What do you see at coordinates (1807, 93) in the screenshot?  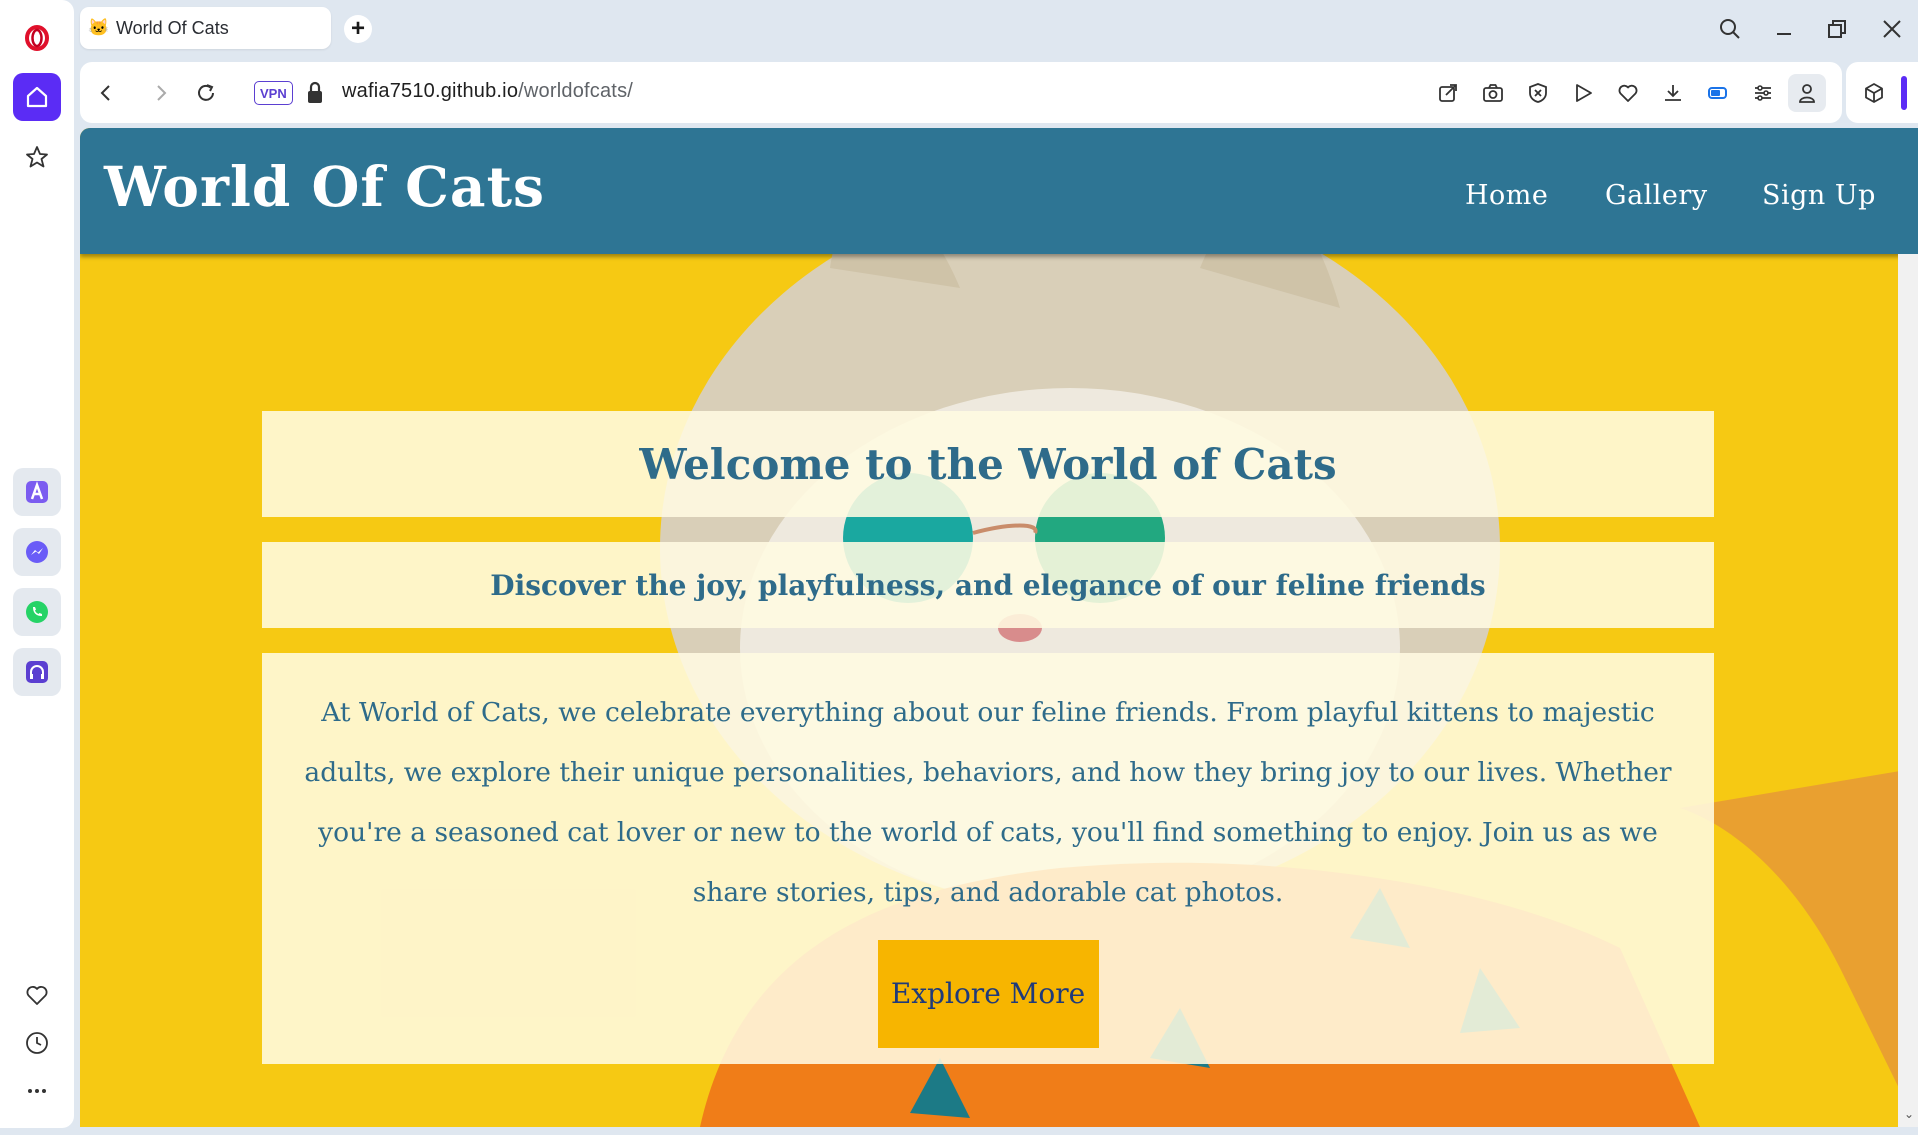 I see `profile-icon` at bounding box center [1807, 93].